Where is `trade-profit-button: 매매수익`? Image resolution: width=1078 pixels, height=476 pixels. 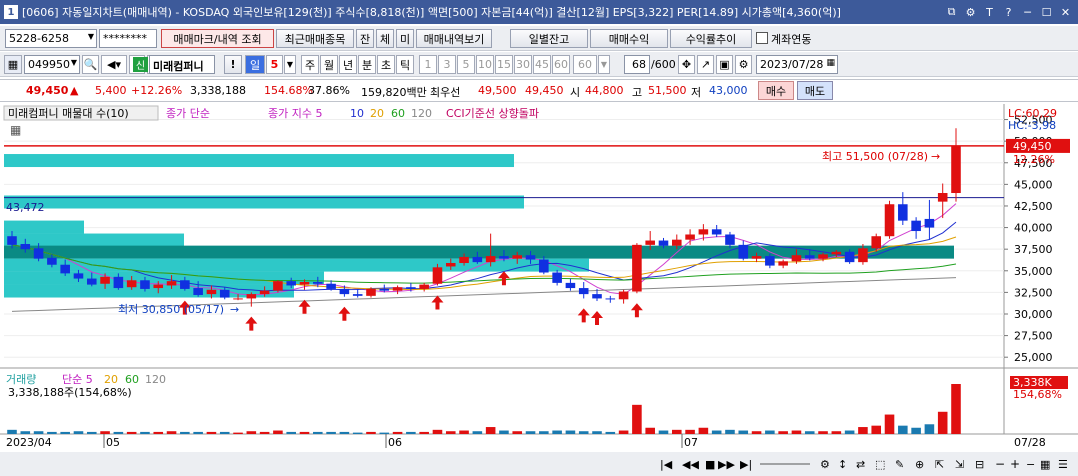 trade-profit-button: 매매수익 is located at coordinates (629, 38).